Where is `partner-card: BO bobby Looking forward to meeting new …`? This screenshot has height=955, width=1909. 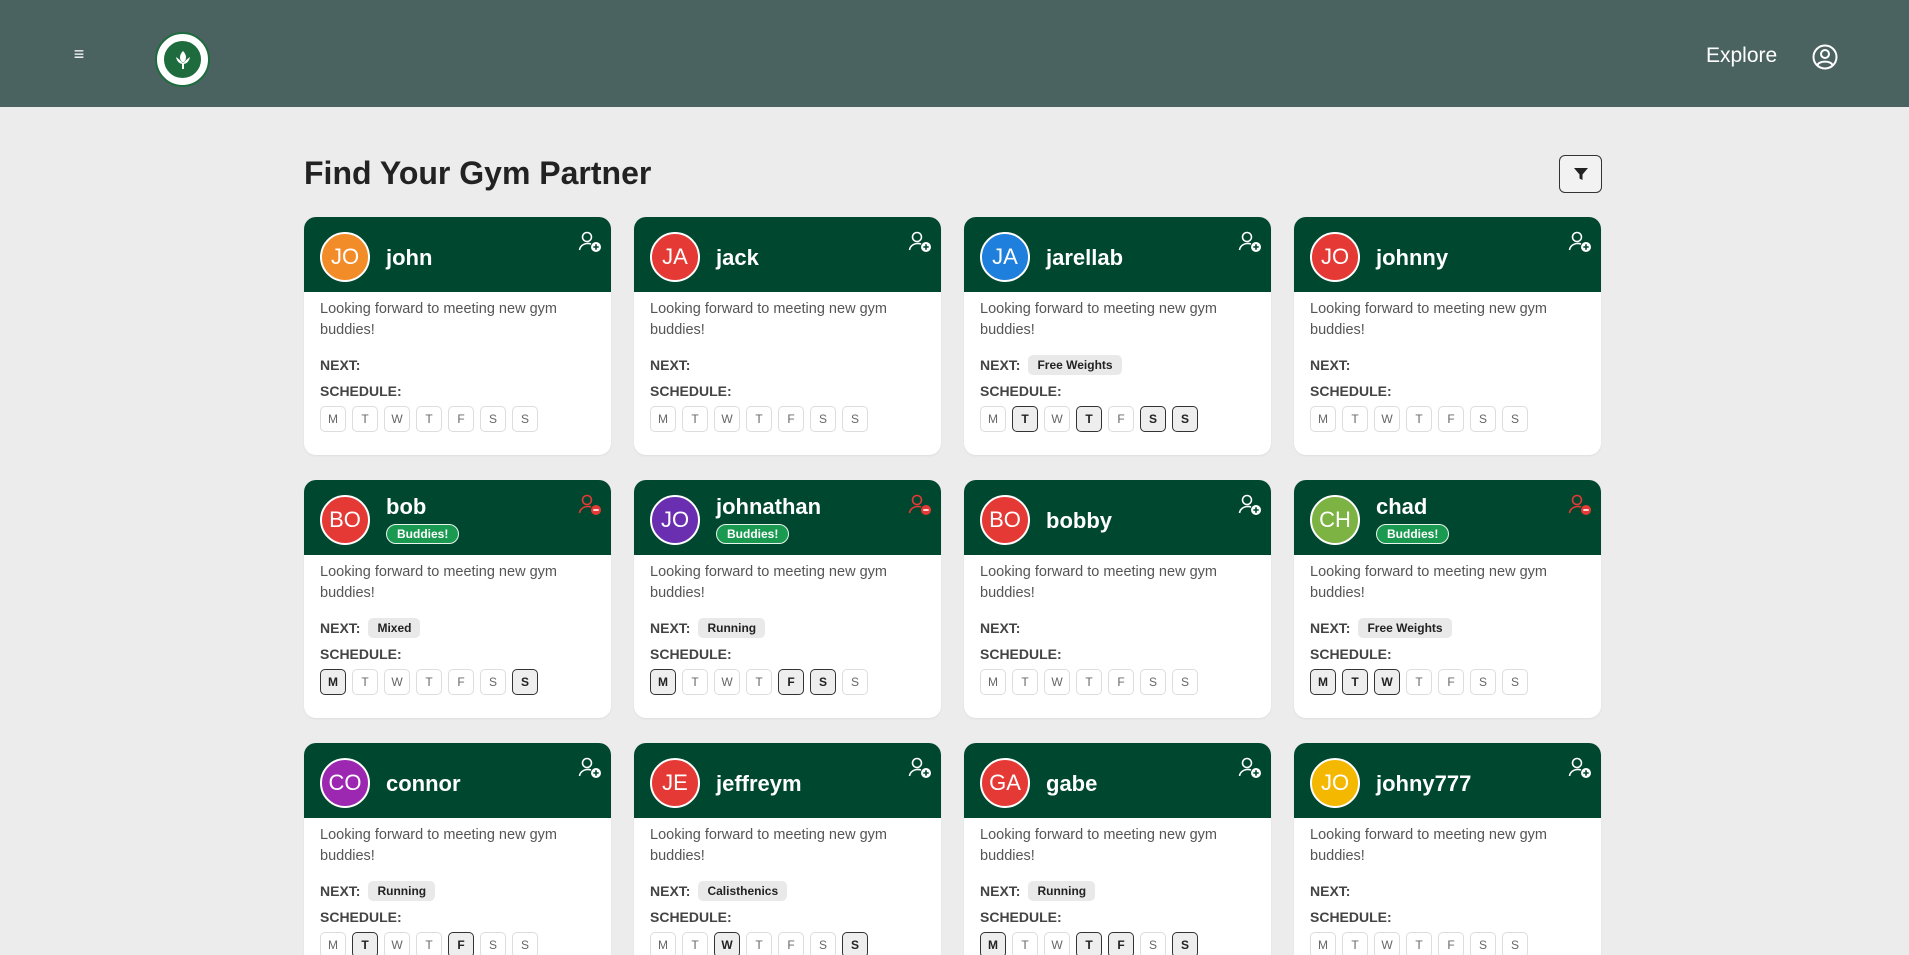 partner-card: BO bobby Looking forward to meeting new … is located at coordinates (1117, 599).